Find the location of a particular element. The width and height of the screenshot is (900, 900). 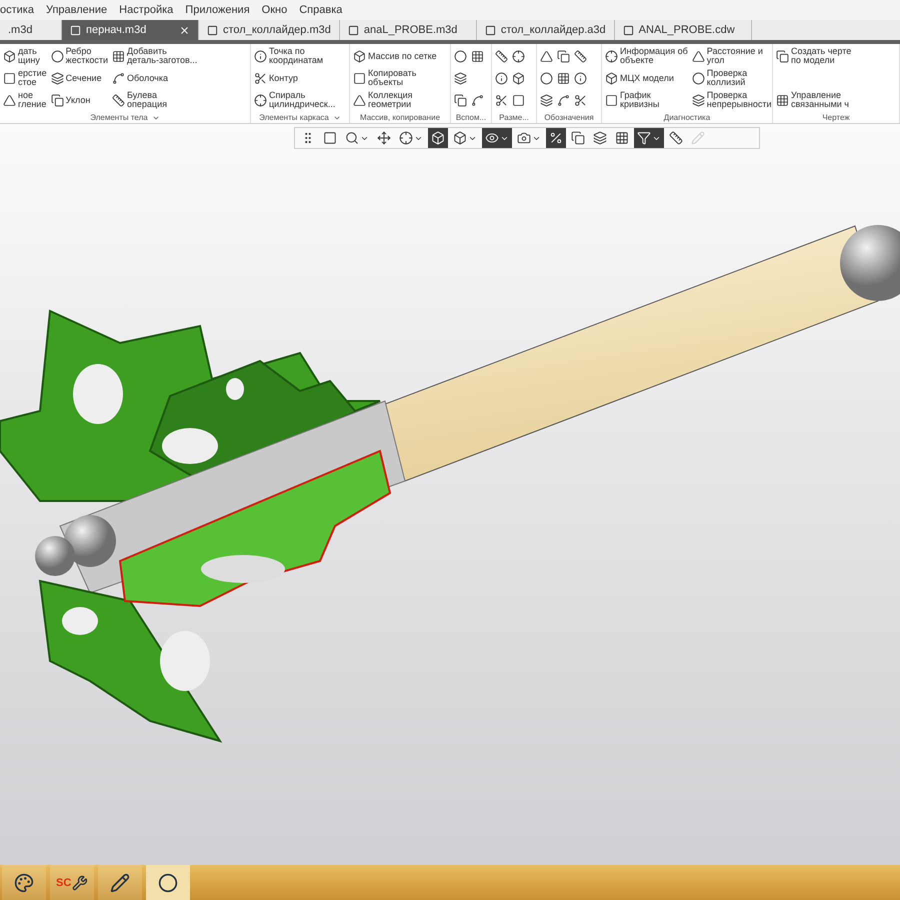

ribbon-command: Проверка коллизий is located at coordinates (732, 78).